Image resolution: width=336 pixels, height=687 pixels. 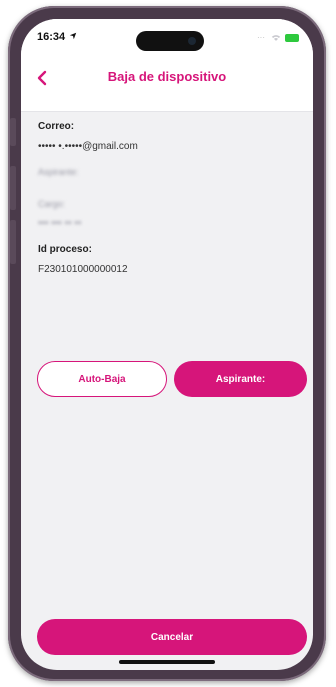 I want to click on aspirante-button: Aspirante:, so click(x=240, y=379).